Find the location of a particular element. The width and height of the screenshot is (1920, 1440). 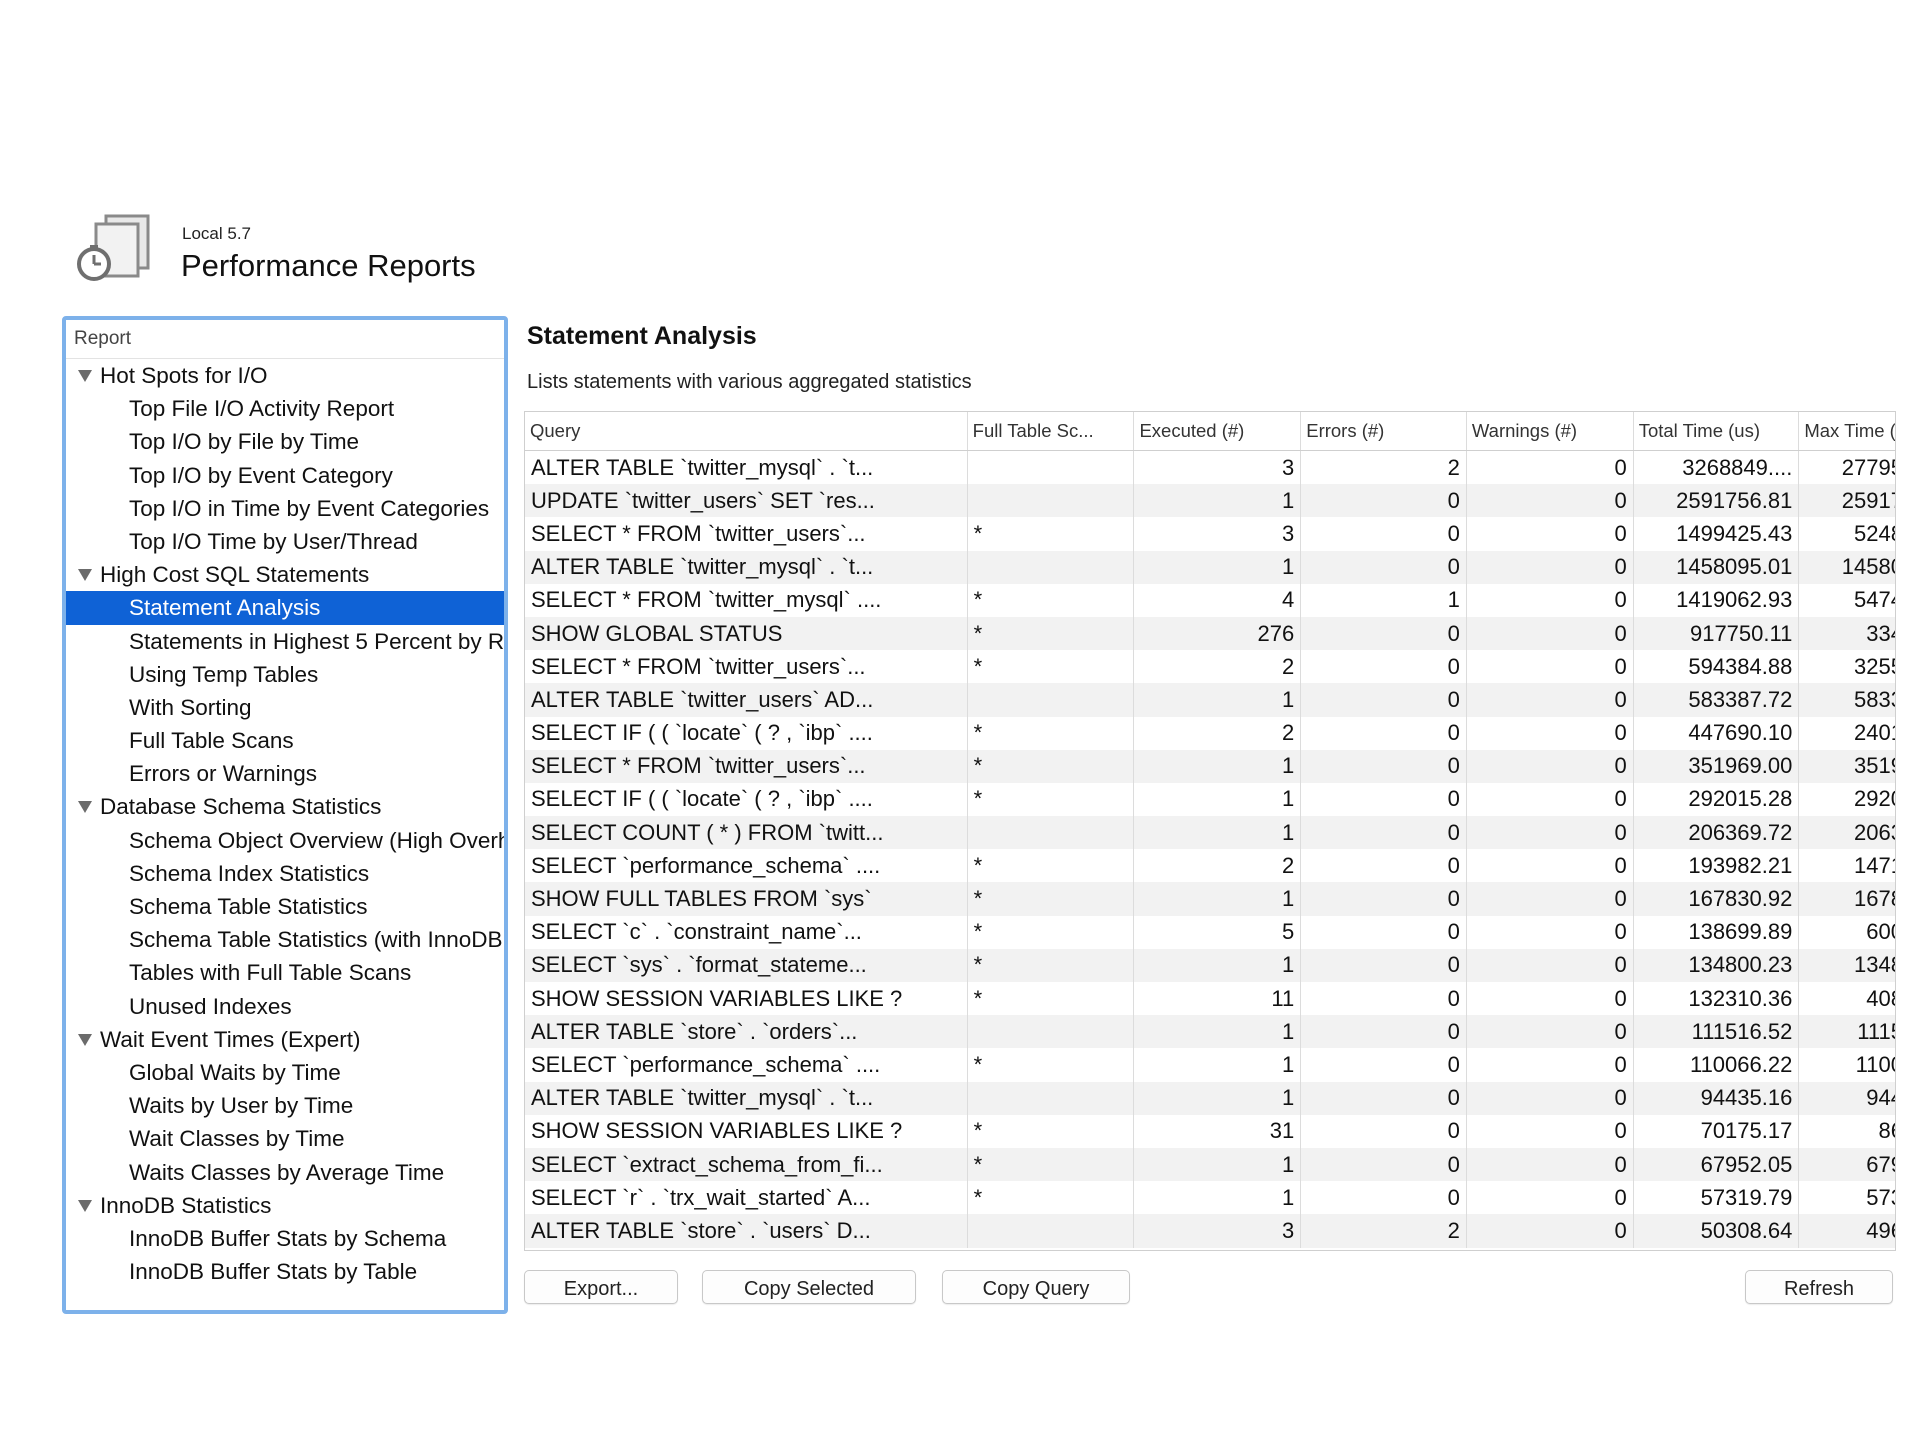

tree-item: With Sorting is located at coordinates (285, 707).